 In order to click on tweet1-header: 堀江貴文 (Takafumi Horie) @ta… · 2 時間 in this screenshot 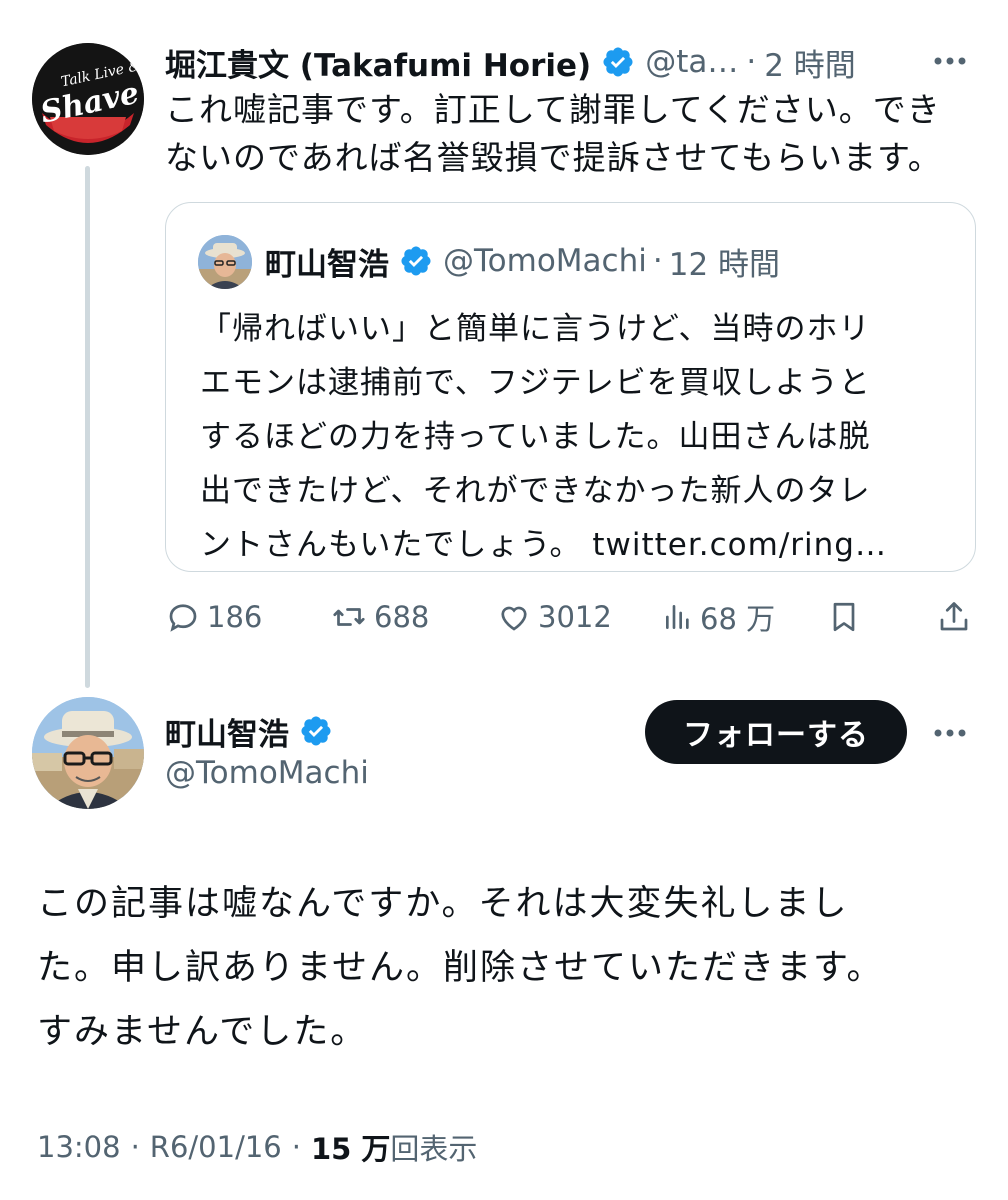, I will do `click(510, 62)`.